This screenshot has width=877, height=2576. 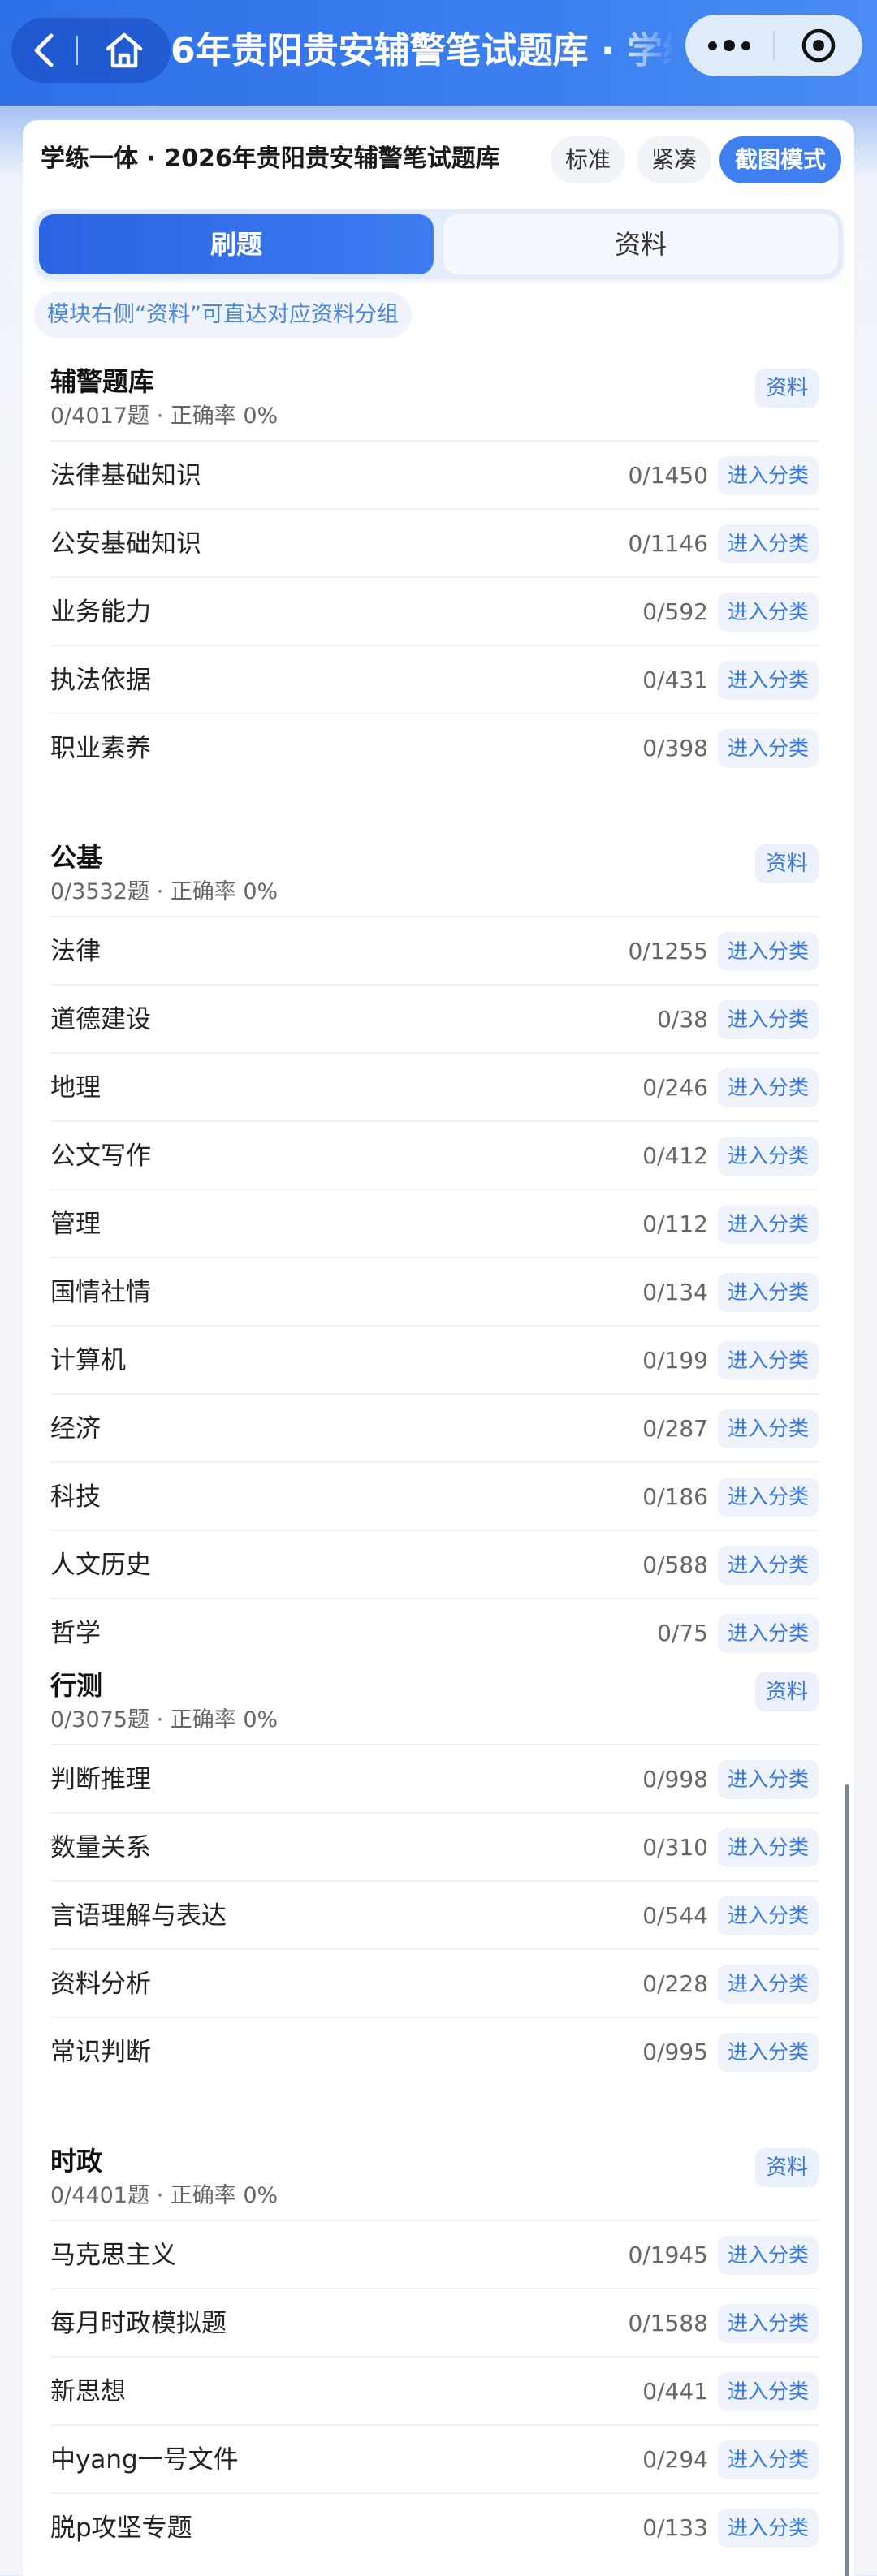 What do you see at coordinates (438, 1497) in the screenshot?
I see `category-row: 科技 0/186 进入分类` at bounding box center [438, 1497].